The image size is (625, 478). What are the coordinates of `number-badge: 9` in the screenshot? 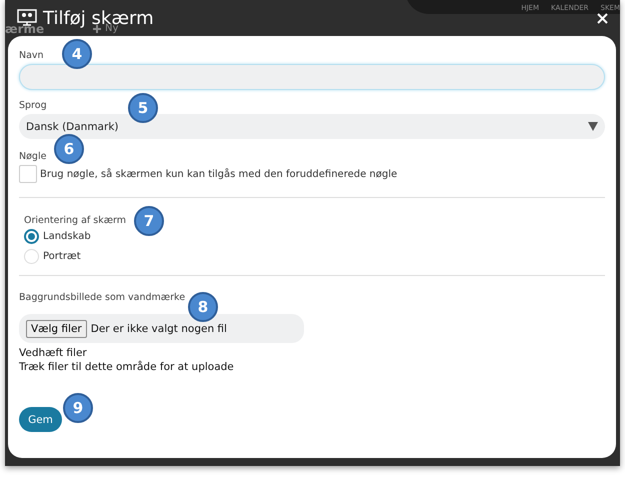 It's located at (78, 408).